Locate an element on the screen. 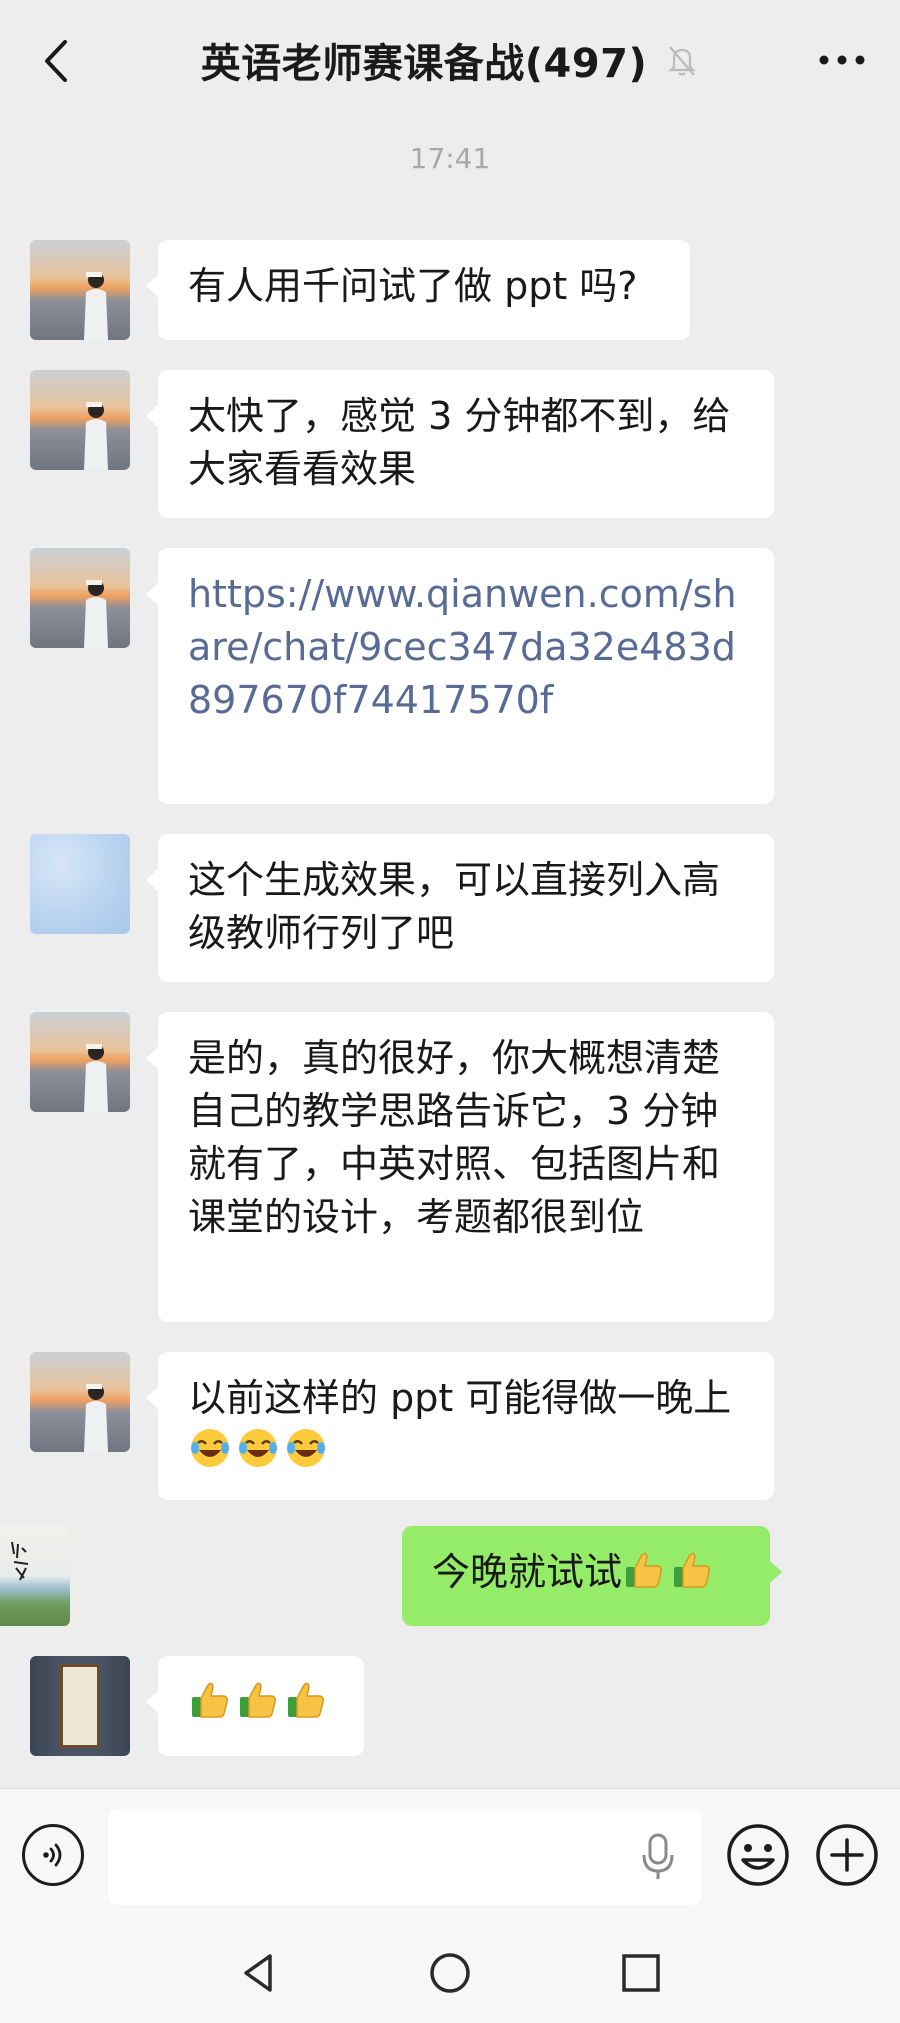 This screenshot has width=900, height=2023. calligraphy-icon is located at coordinates (20, 1561).